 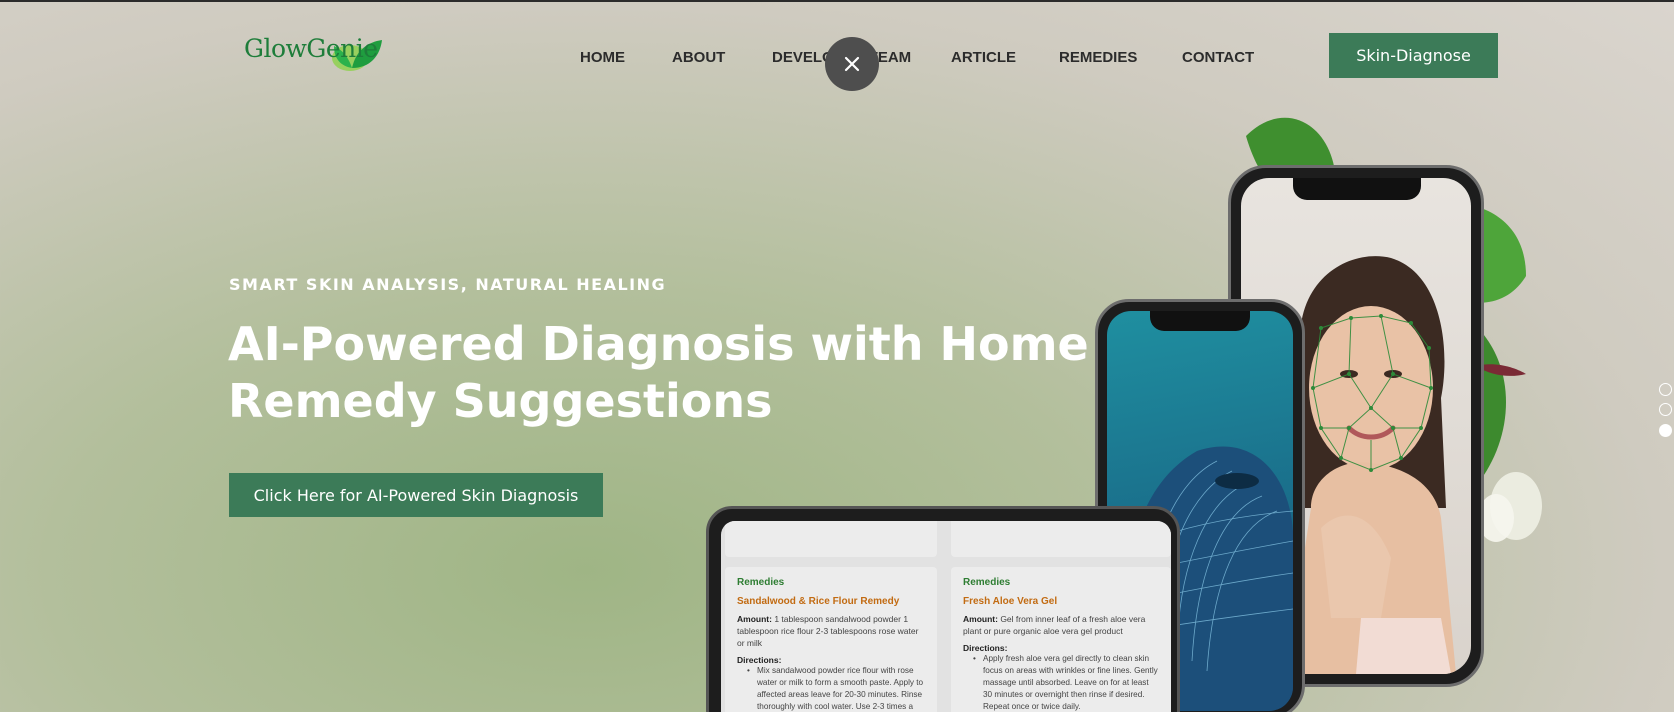 What do you see at coordinates (837, 1) in the screenshot?
I see `top-border` at bounding box center [837, 1].